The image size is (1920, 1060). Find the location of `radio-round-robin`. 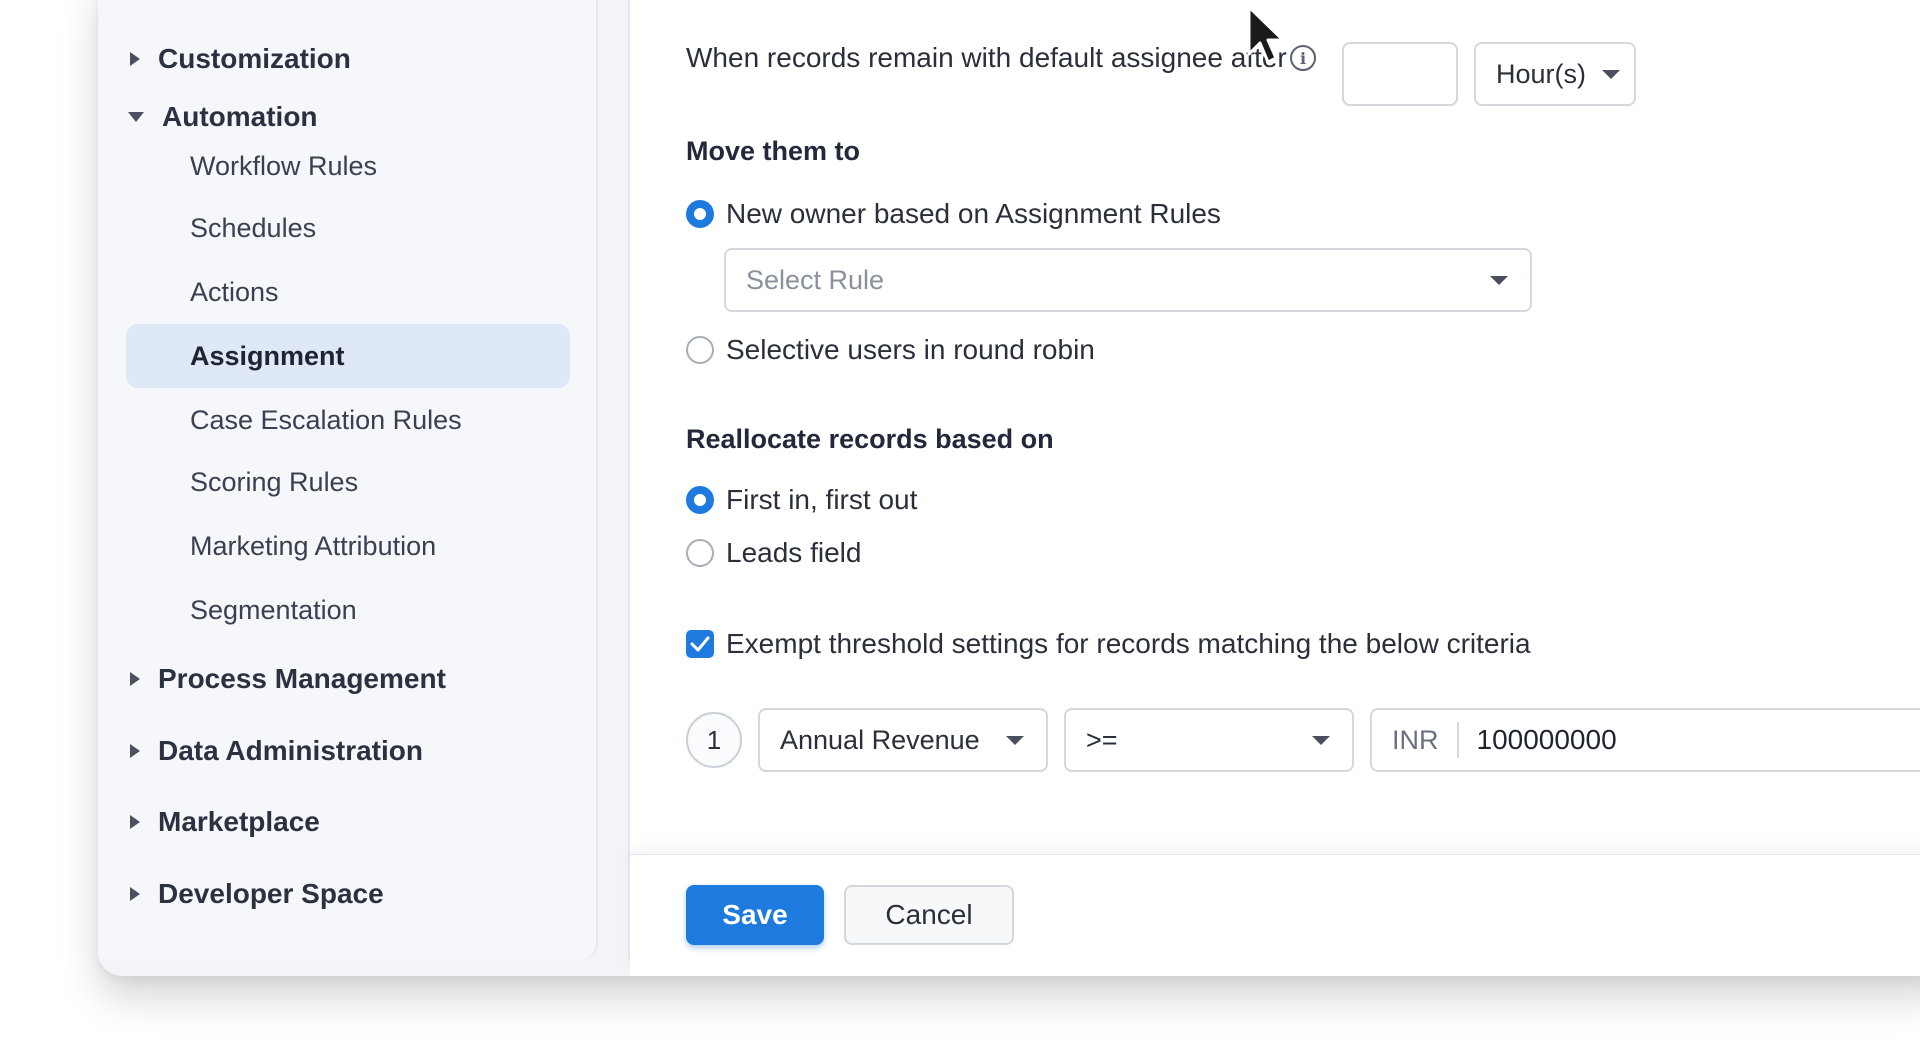

radio-round-robin is located at coordinates (700, 350).